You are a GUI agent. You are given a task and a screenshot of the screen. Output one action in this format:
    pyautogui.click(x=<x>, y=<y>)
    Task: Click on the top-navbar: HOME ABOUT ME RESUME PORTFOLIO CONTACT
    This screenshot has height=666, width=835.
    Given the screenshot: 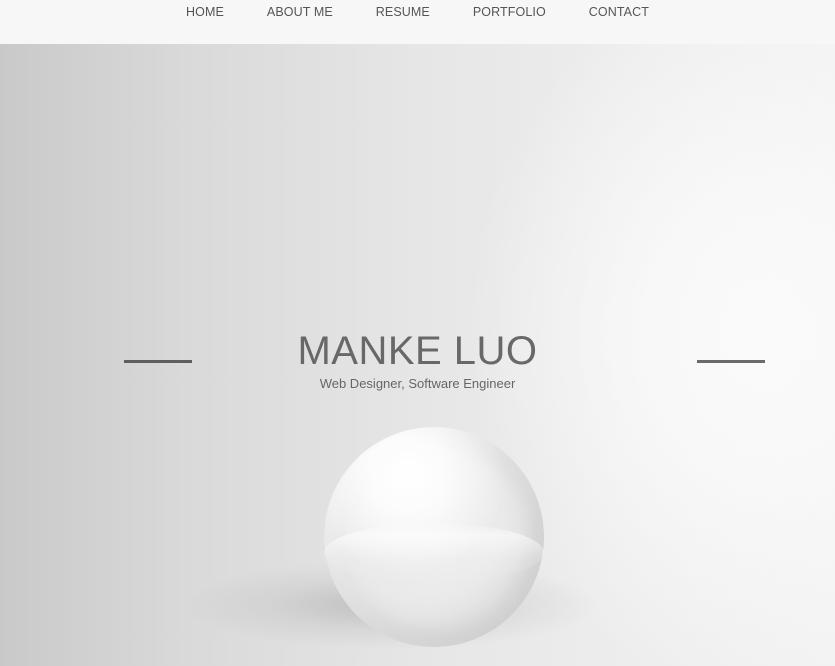 What is the action you would take?
    pyautogui.click(x=417, y=22)
    